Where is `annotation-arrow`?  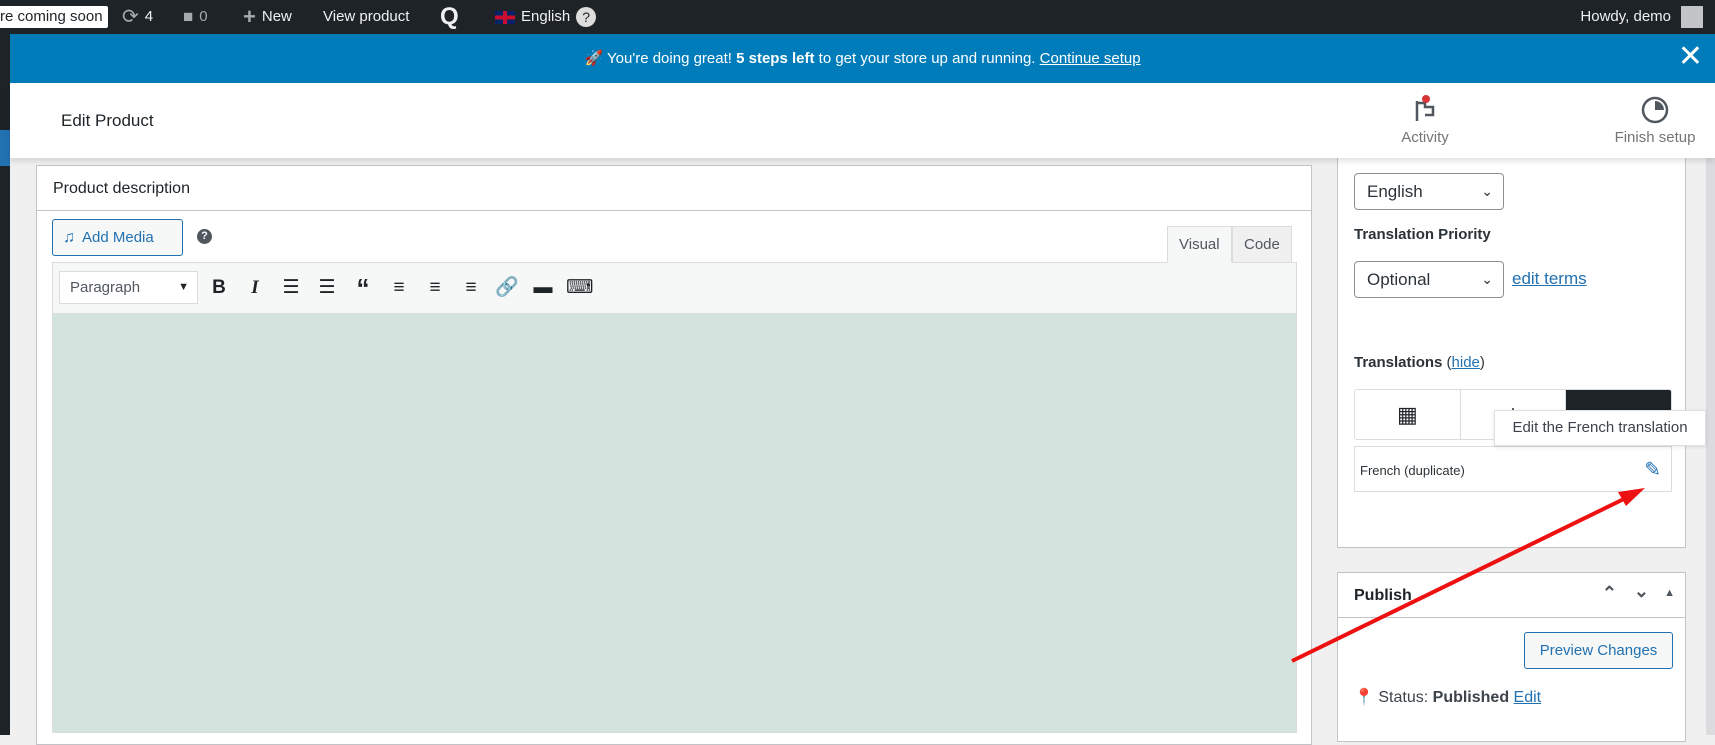
annotation-arrow is located at coordinates (1468, 575).